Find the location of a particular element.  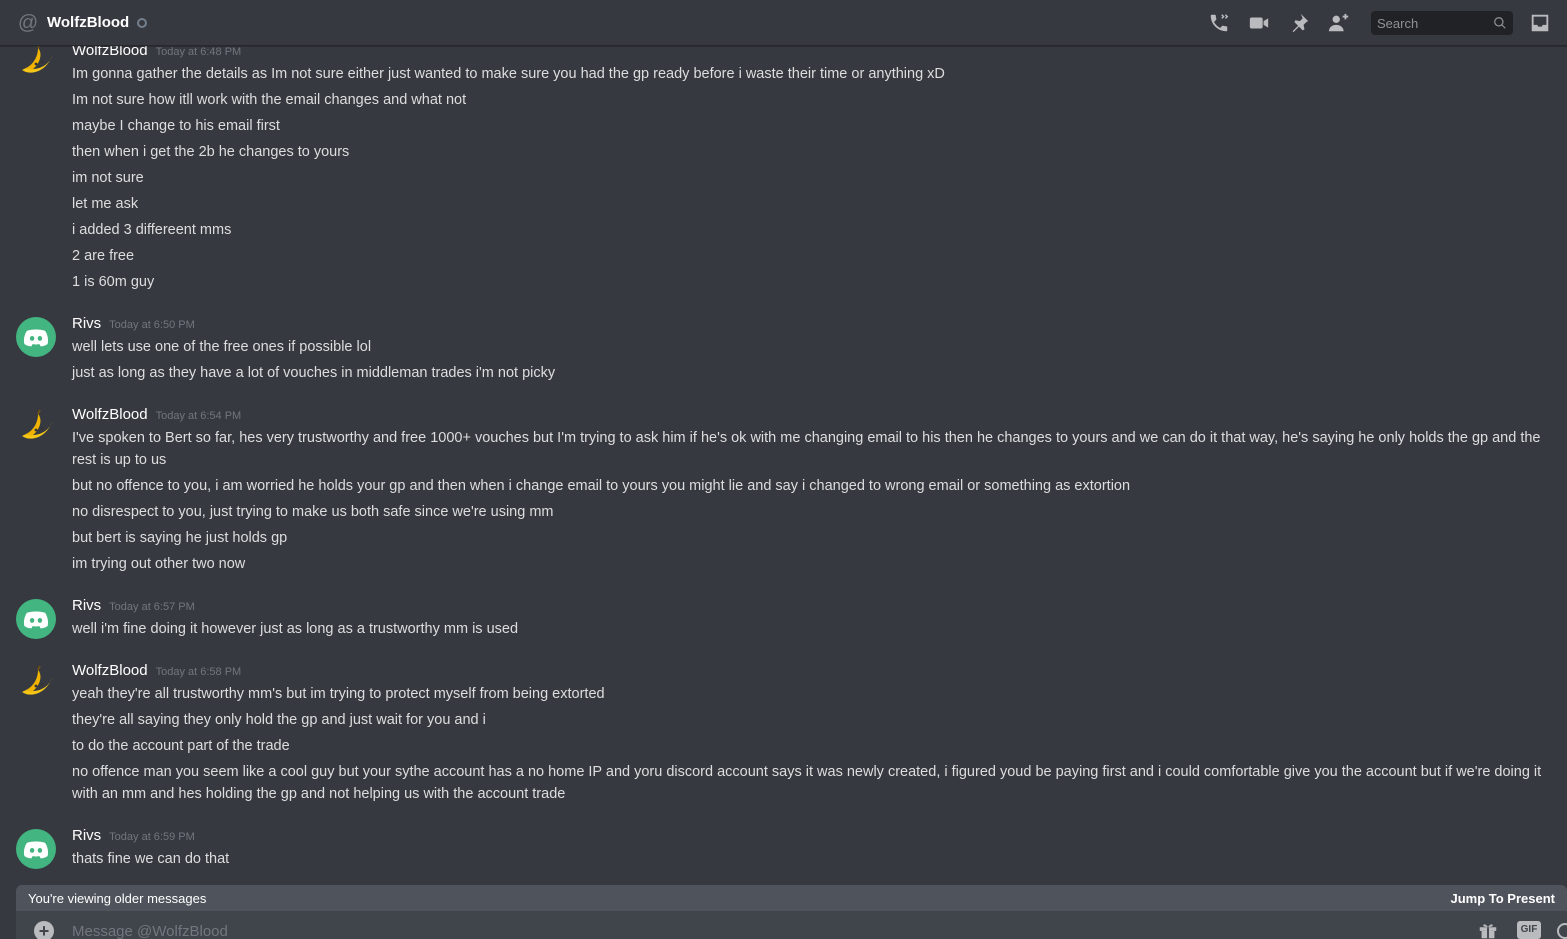

message-text: i added 3 differeent mms is located at coordinates (152, 230).